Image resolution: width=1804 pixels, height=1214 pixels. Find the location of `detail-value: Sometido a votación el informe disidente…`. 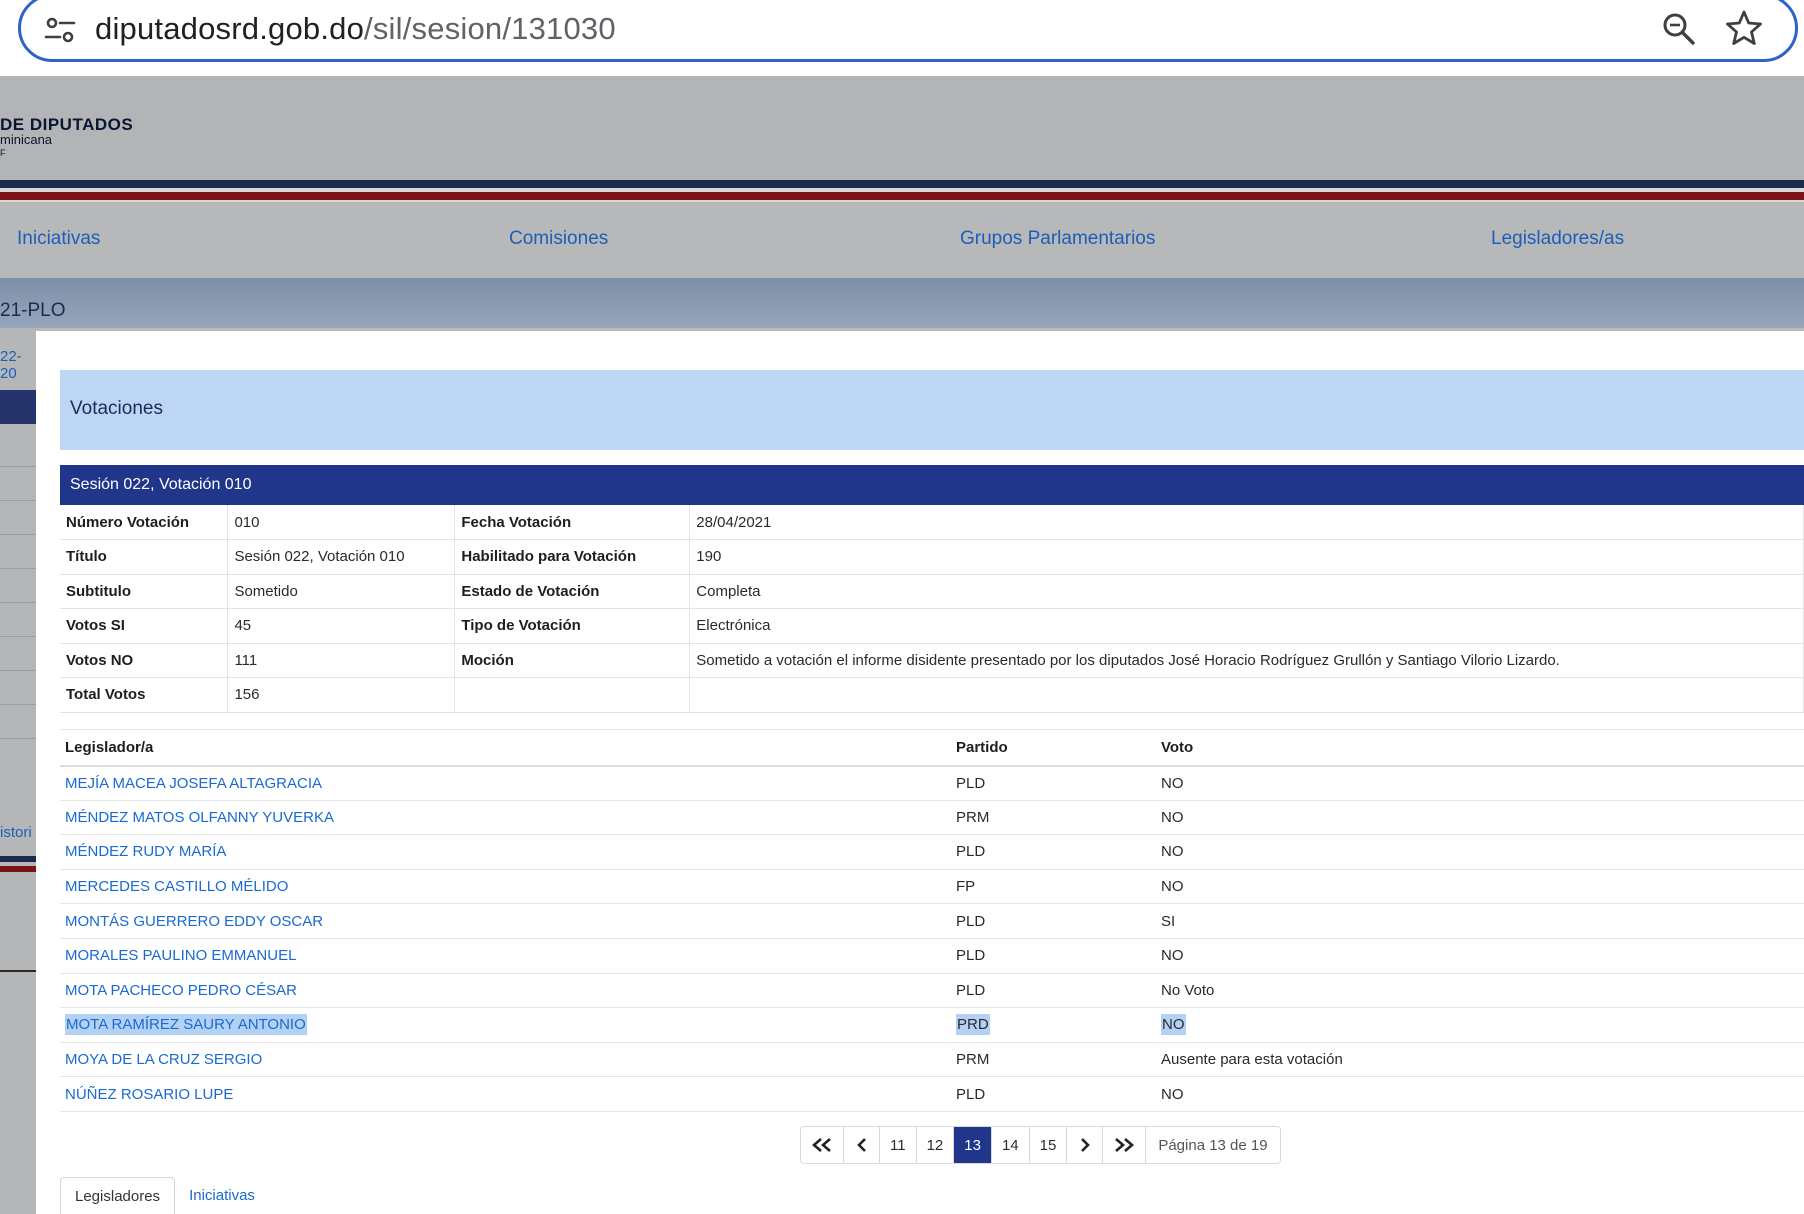

detail-value: Sometido a votación el informe disidente… is located at coordinates (1246, 660).